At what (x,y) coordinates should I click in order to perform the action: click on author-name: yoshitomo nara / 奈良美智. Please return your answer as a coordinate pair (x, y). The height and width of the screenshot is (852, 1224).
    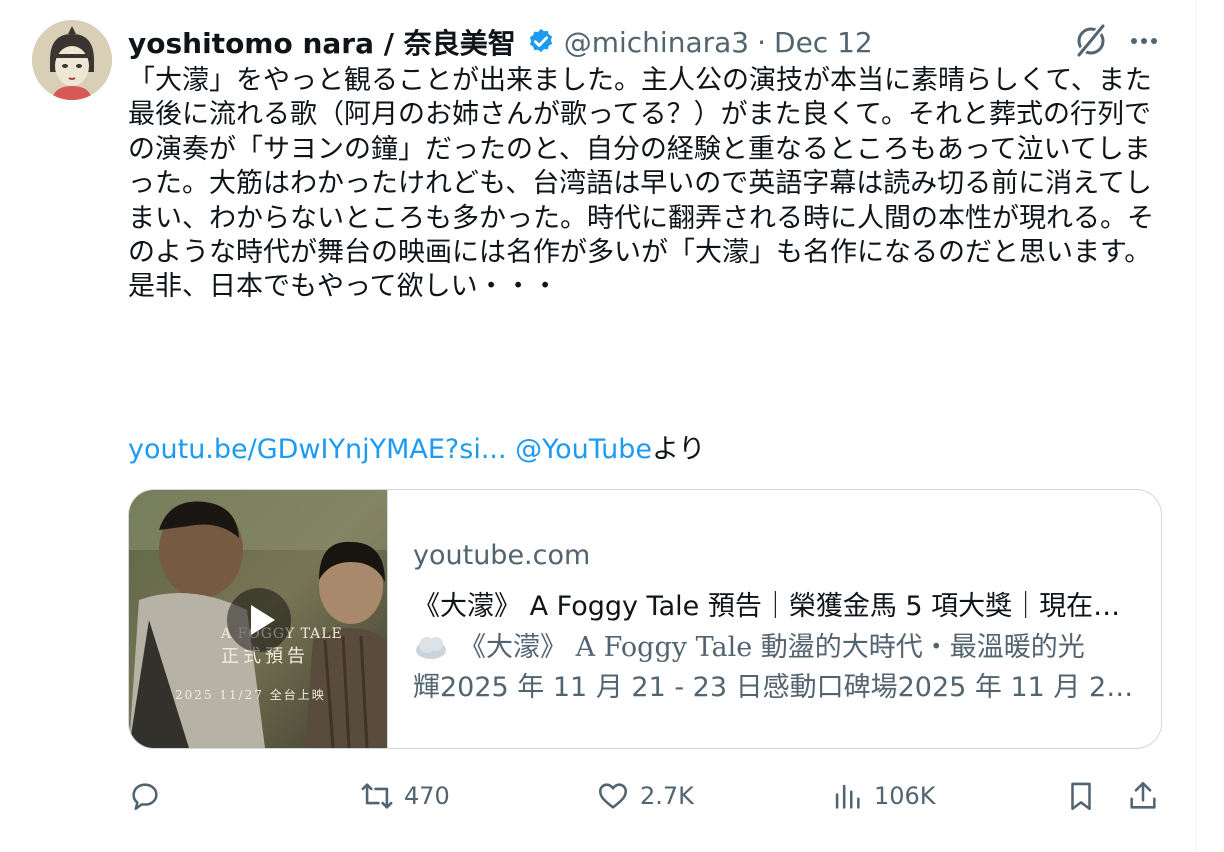
    Looking at the image, I should click on (322, 42).